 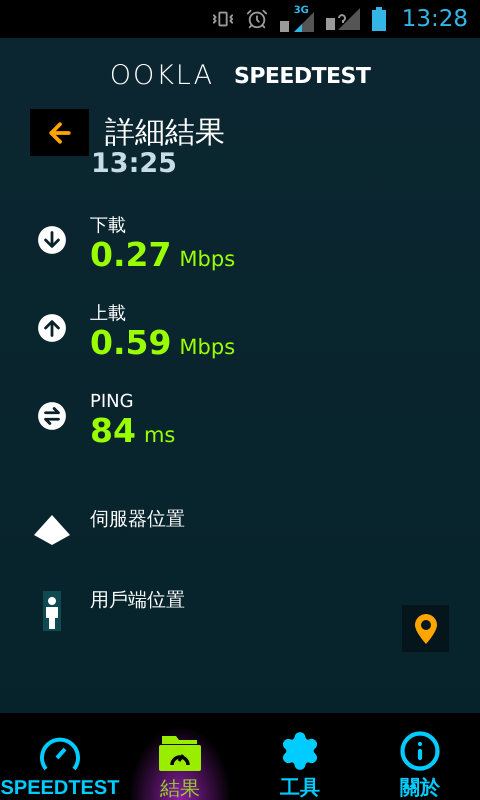 I want to click on product-name: SPEEDTEST, so click(x=302, y=76).